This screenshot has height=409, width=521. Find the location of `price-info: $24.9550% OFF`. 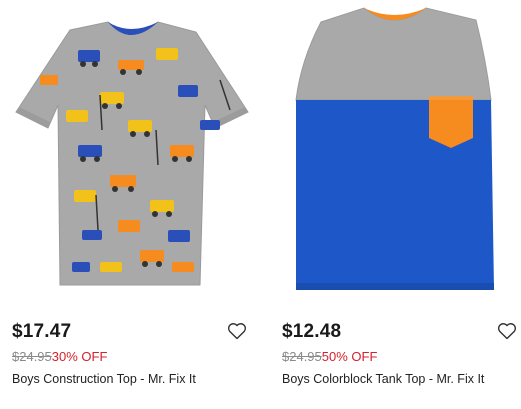

price-info: $24.9550% OFF is located at coordinates (329, 356).